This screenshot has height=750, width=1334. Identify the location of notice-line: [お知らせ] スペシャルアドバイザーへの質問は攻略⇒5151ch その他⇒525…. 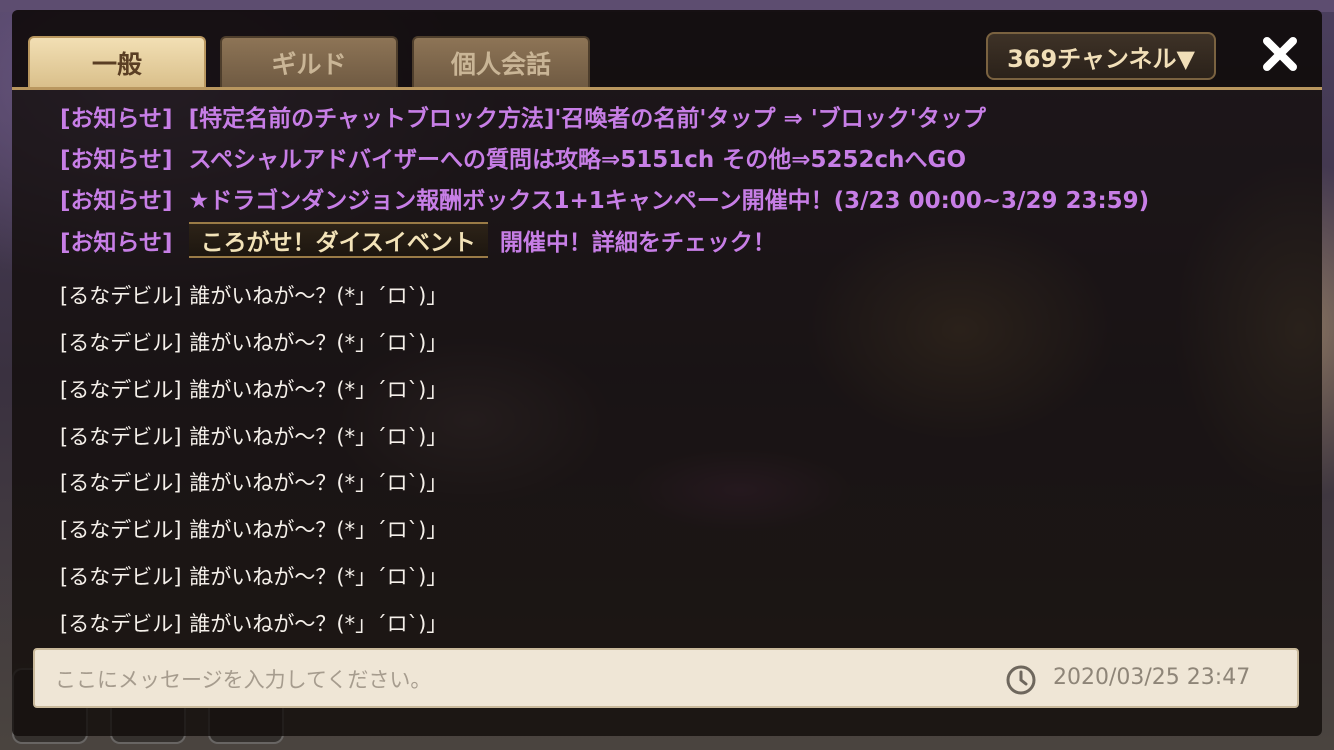
(513, 157).